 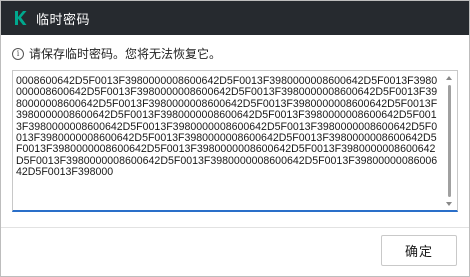 I want to click on scrollbar-thumb, so click(x=449, y=141).